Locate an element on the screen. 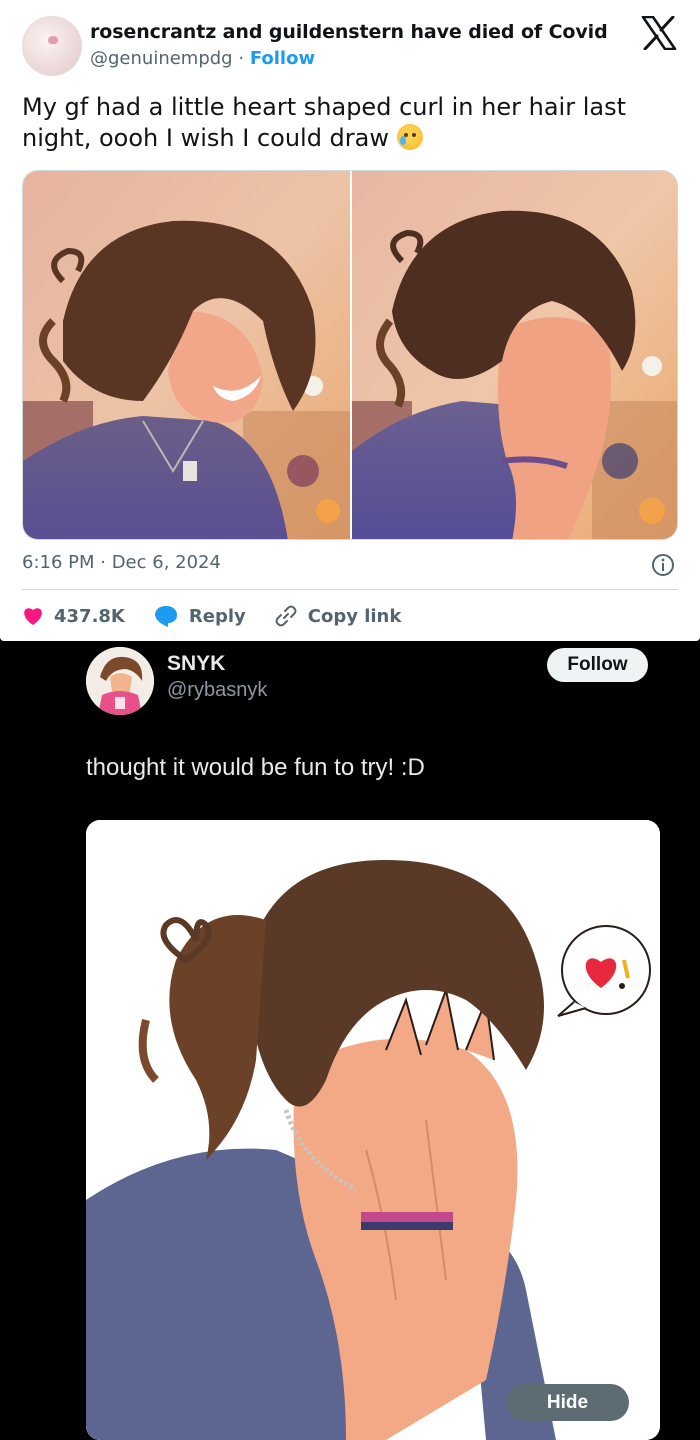 This screenshot has width=700, height=1440. speech-bubble-icon is located at coordinates (165, 616).